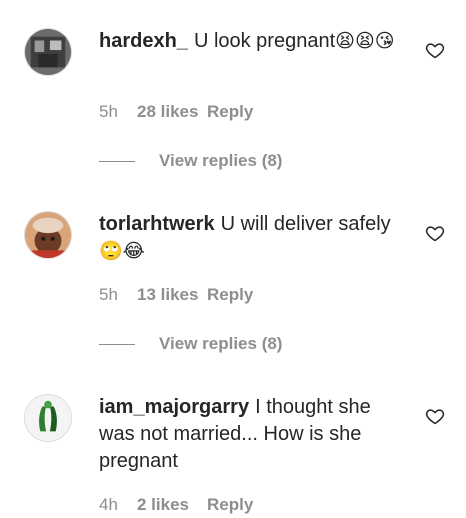  I want to click on comment-likes: 28 likes, so click(172, 112).